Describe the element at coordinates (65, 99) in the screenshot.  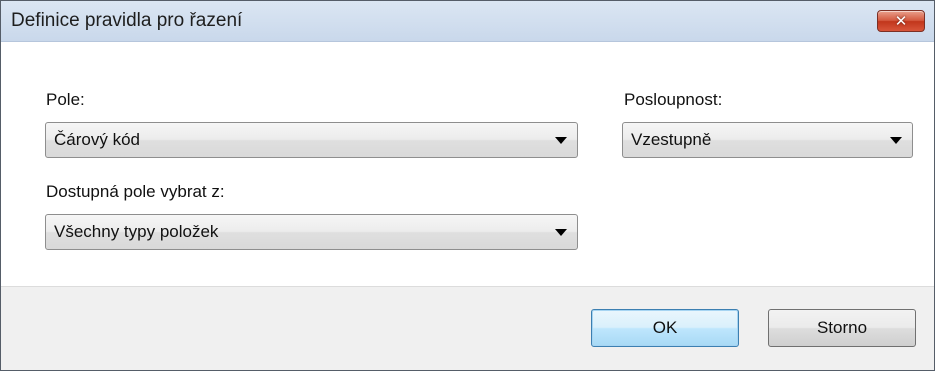
I see `field-label: Pole:` at that location.